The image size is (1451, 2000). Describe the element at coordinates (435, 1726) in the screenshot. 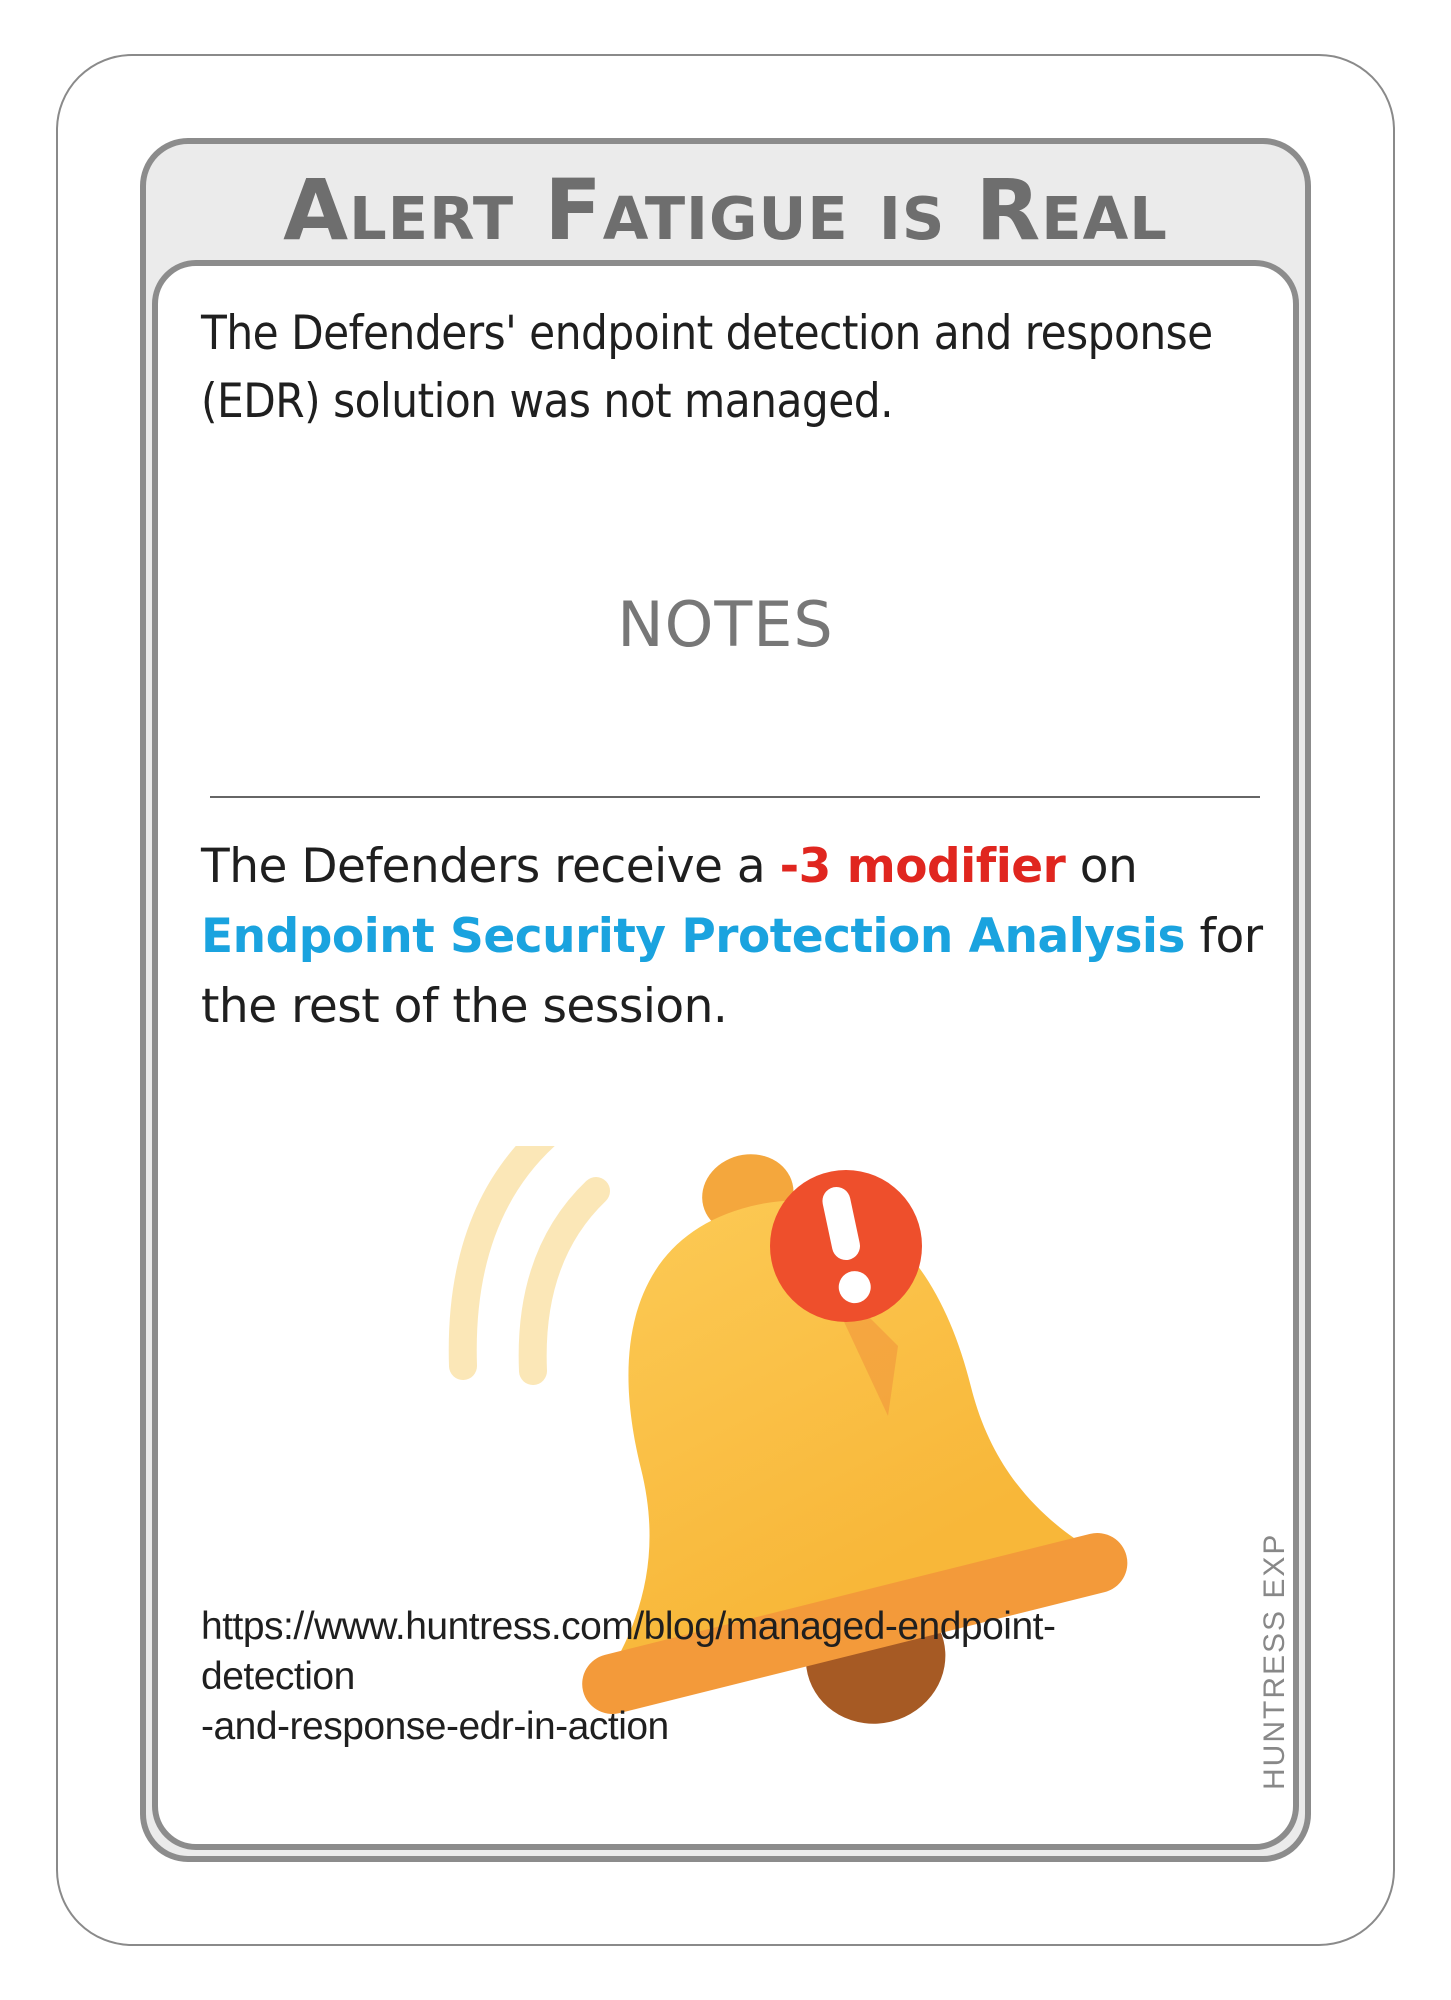

I see `url-line-2: -and-response-edr-in-action` at that location.